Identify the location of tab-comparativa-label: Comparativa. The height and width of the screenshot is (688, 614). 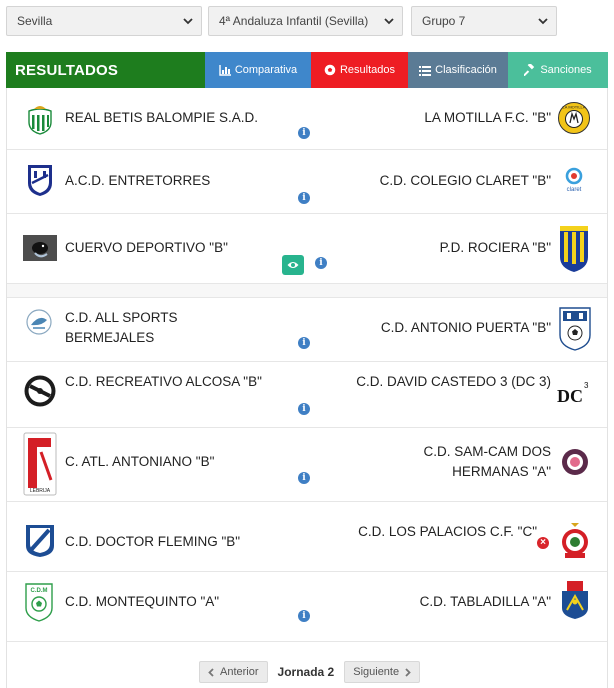
(266, 70).